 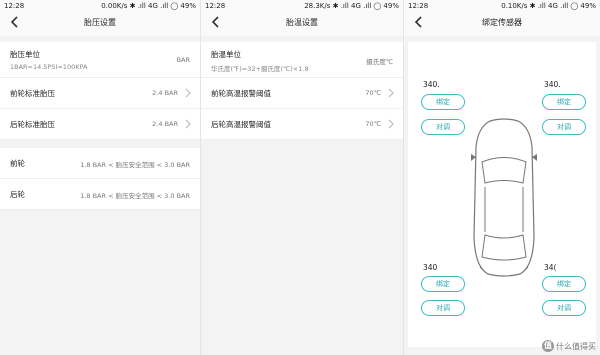 I want to click on front-wheel-range-row: 前轮 1.8 BAR < 胎压安全范围 < 3.0 BAR, so click(x=100, y=163).